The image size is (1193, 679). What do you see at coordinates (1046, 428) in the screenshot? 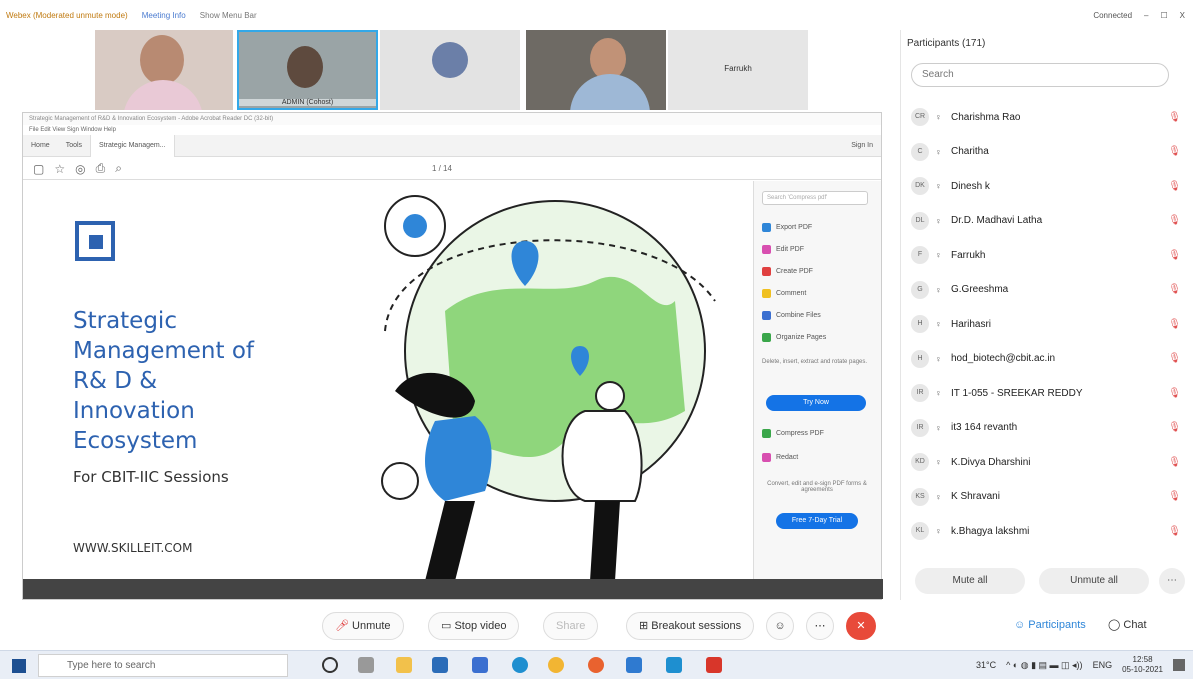
I see `participant-row: IR ♀ it3 164 revanth 🎙︎` at bounding box center [1046, 428].